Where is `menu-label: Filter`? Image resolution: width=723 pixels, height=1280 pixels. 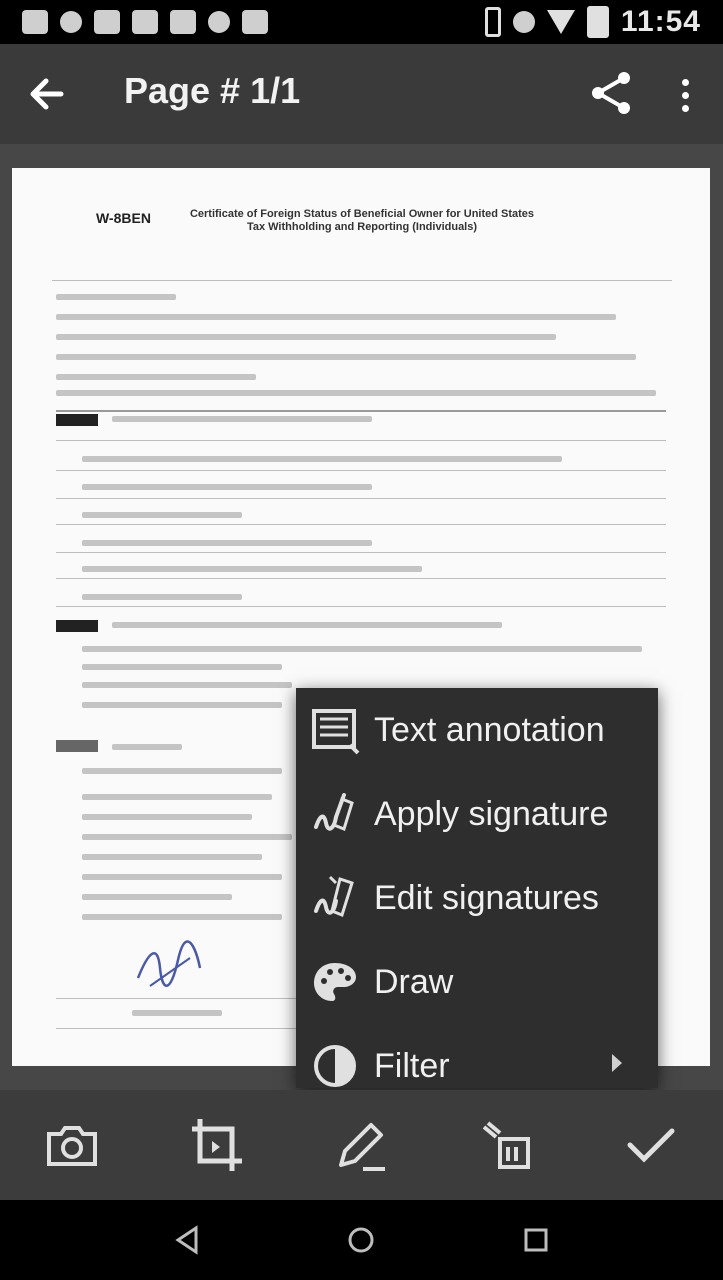 menu-label: Filter is located at coordinates (412, 1065).